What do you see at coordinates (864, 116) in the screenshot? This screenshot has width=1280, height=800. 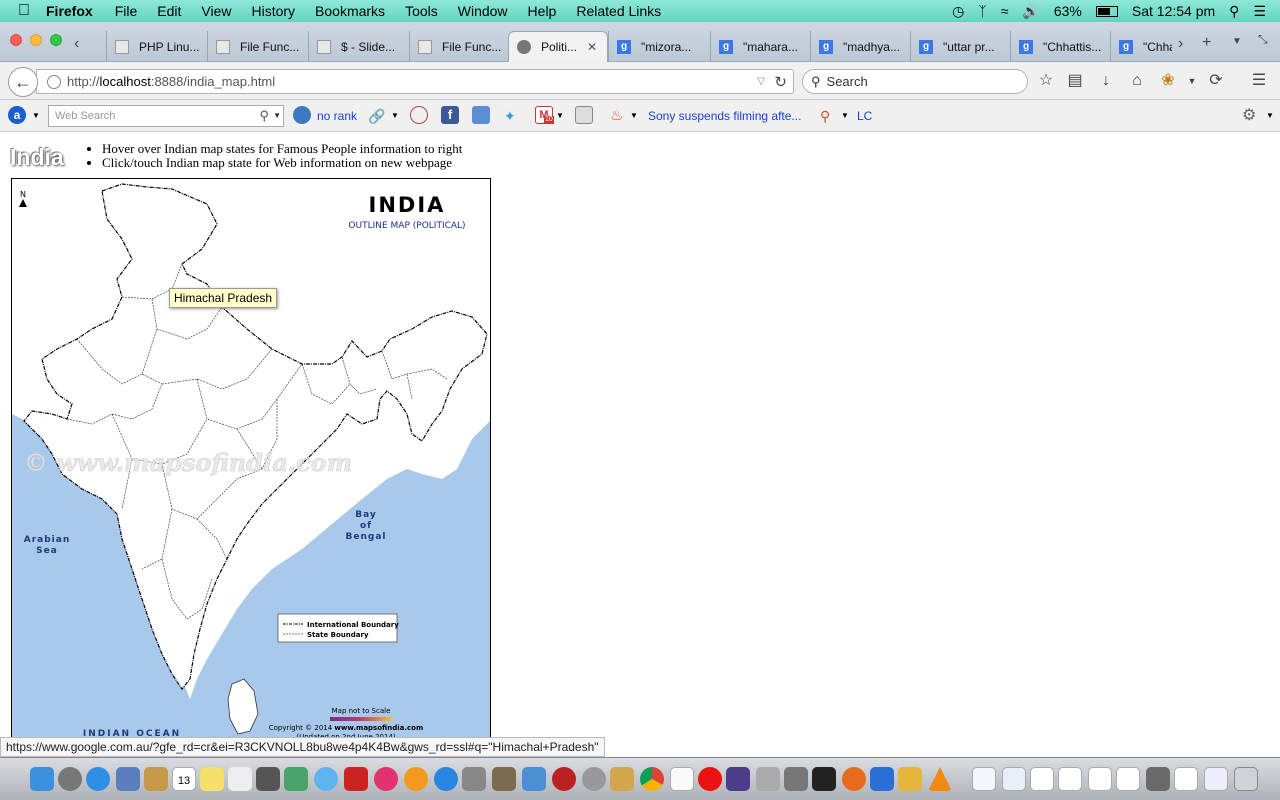 I see `lc-link: LC` at bounding box center [864, 116].